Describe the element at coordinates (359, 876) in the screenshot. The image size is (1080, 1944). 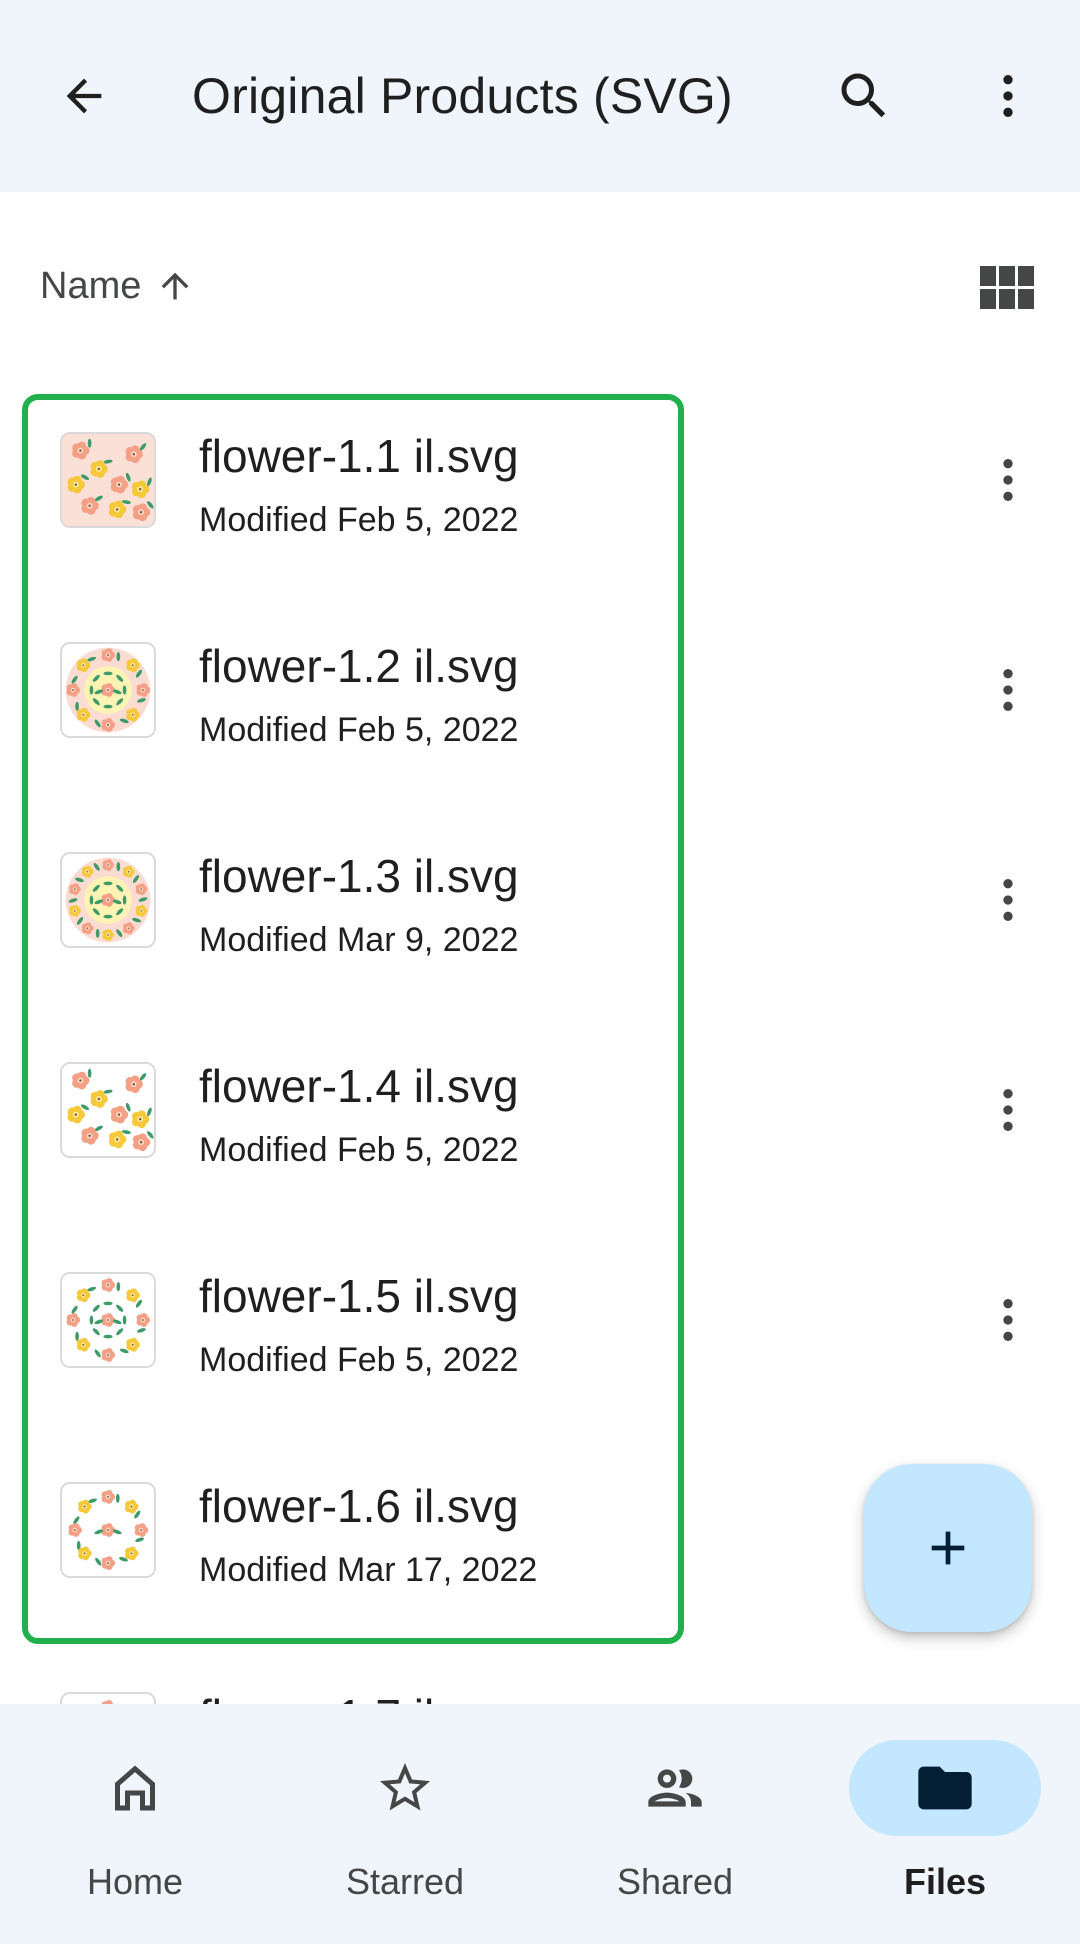
I see `file-name: flower-1.3 il.svg` at that location.